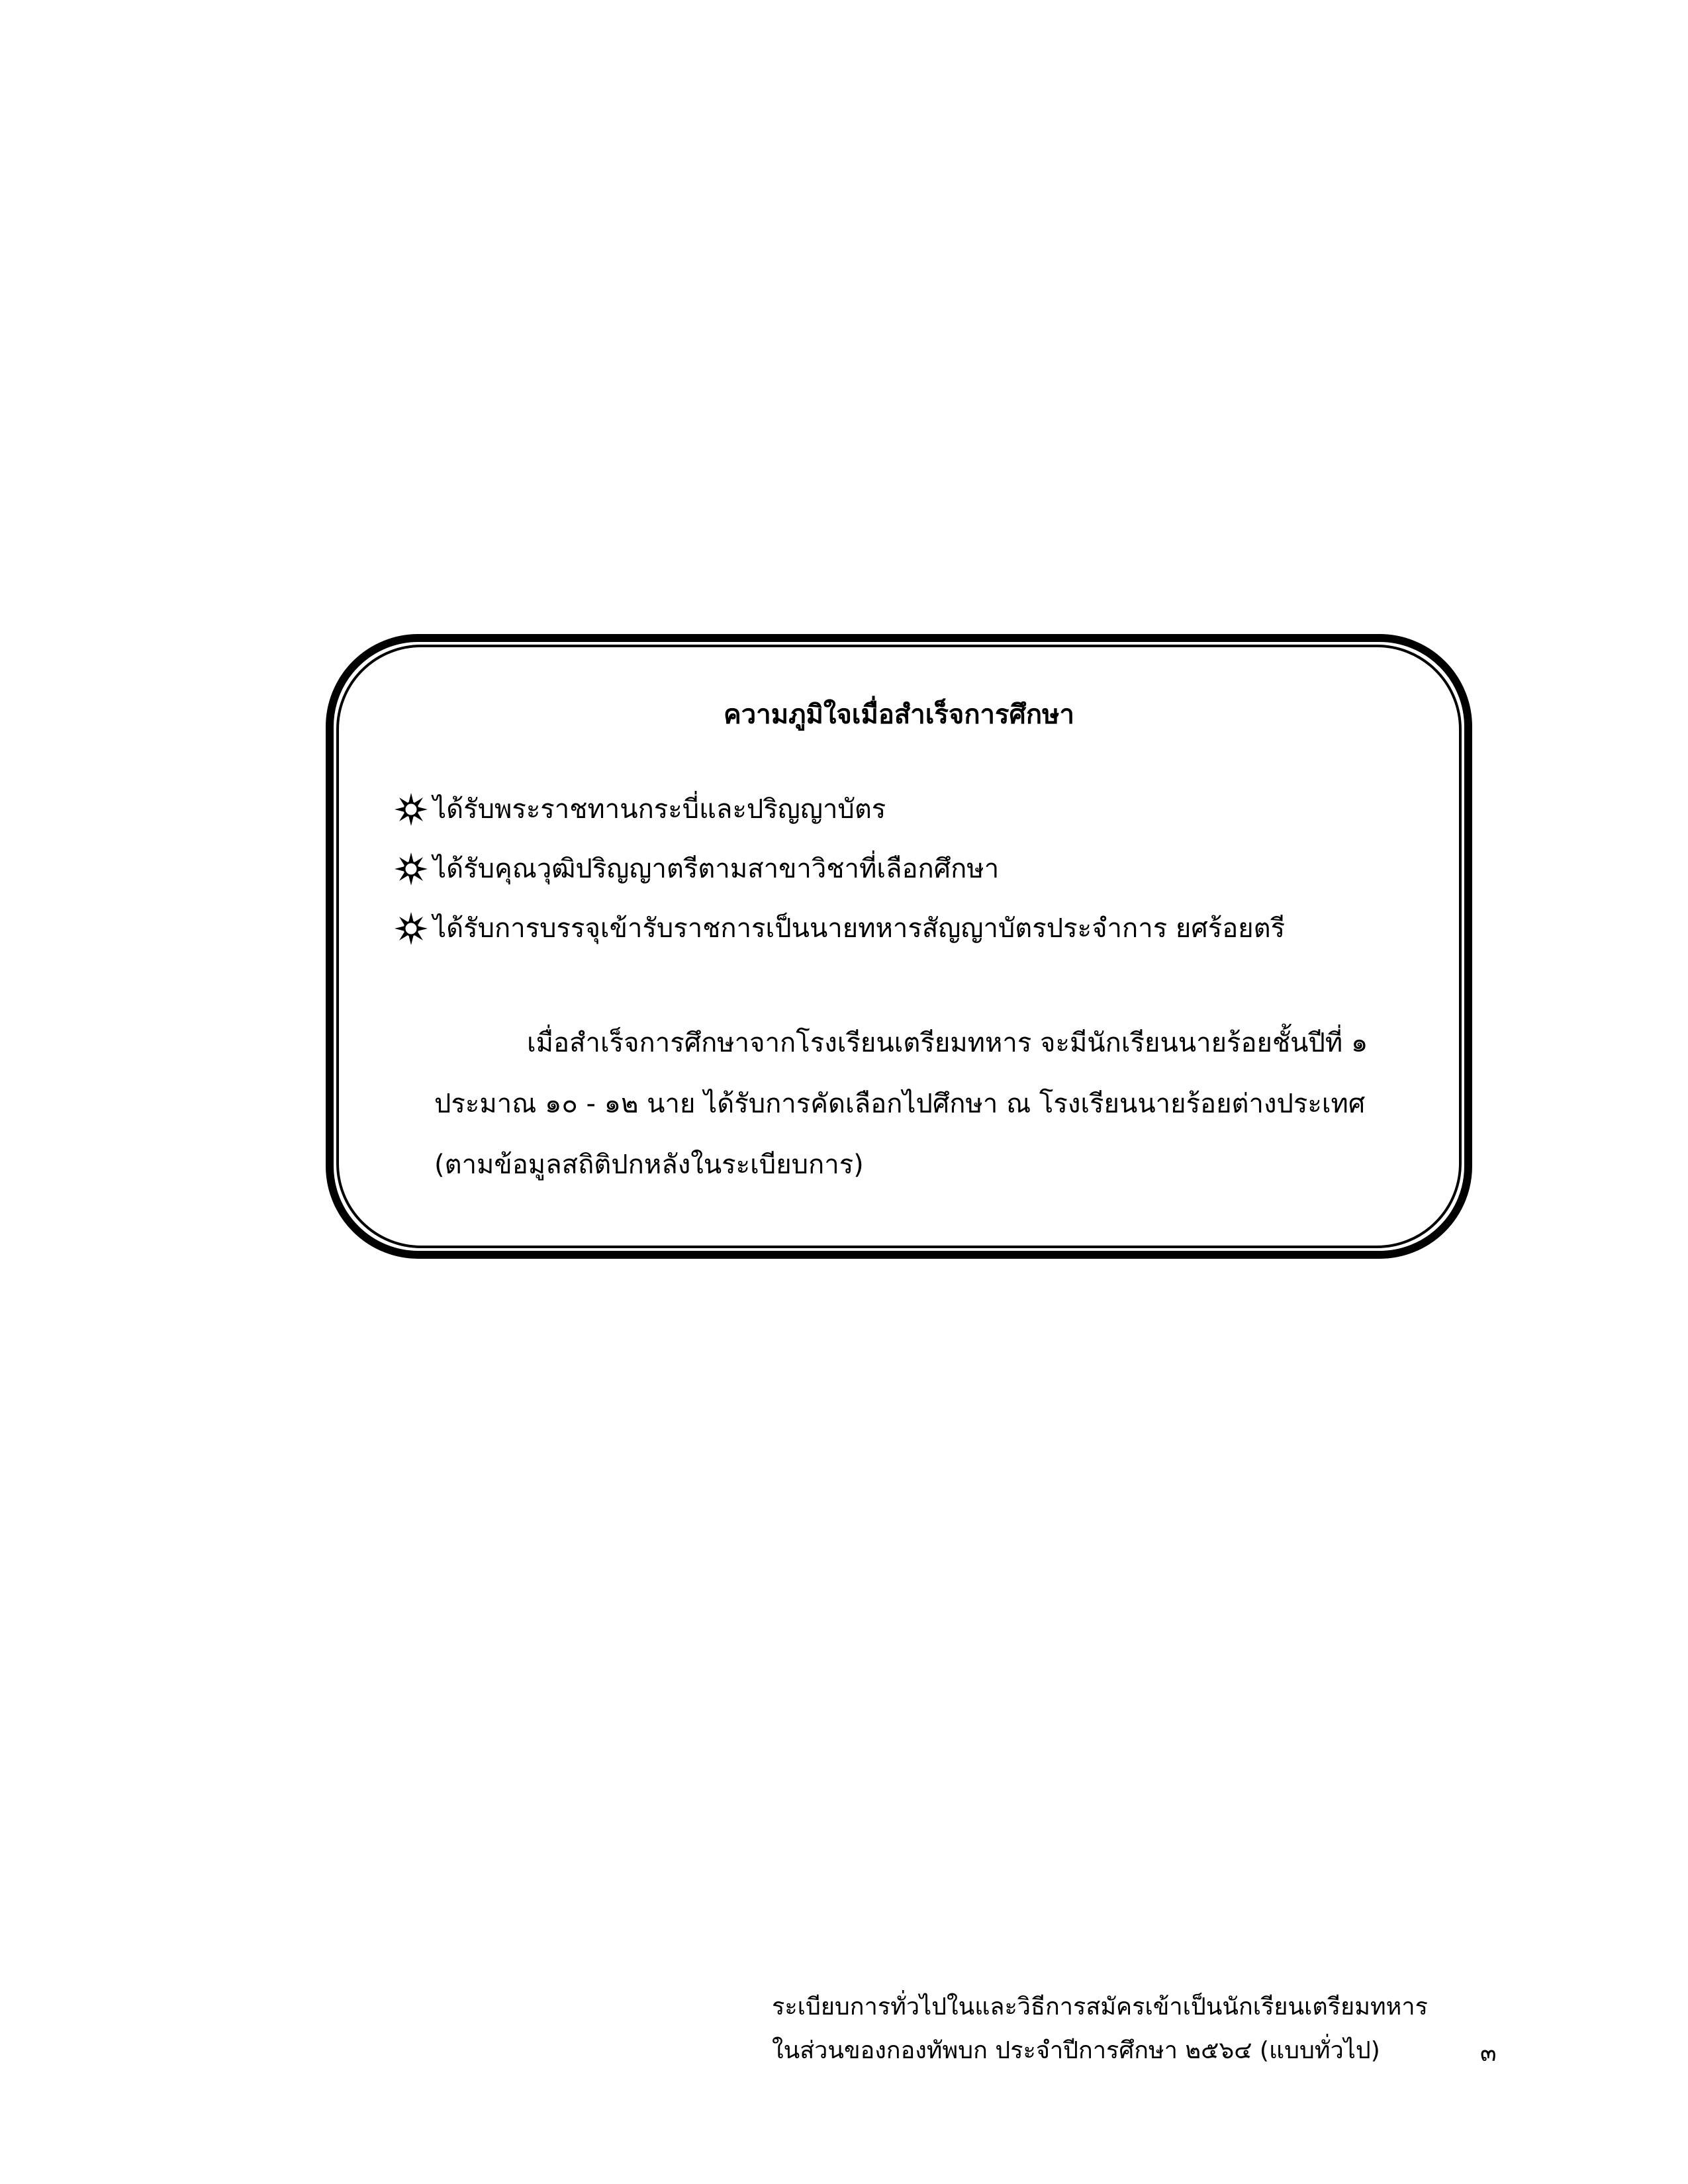 This screenshot has height=2184, width=1688. Describe the element at coordinates (659, 809) in the screenshot. I see `bullet-text: ได้รับพระราชทานกระบี่และปริญญาบัตร` at that location.